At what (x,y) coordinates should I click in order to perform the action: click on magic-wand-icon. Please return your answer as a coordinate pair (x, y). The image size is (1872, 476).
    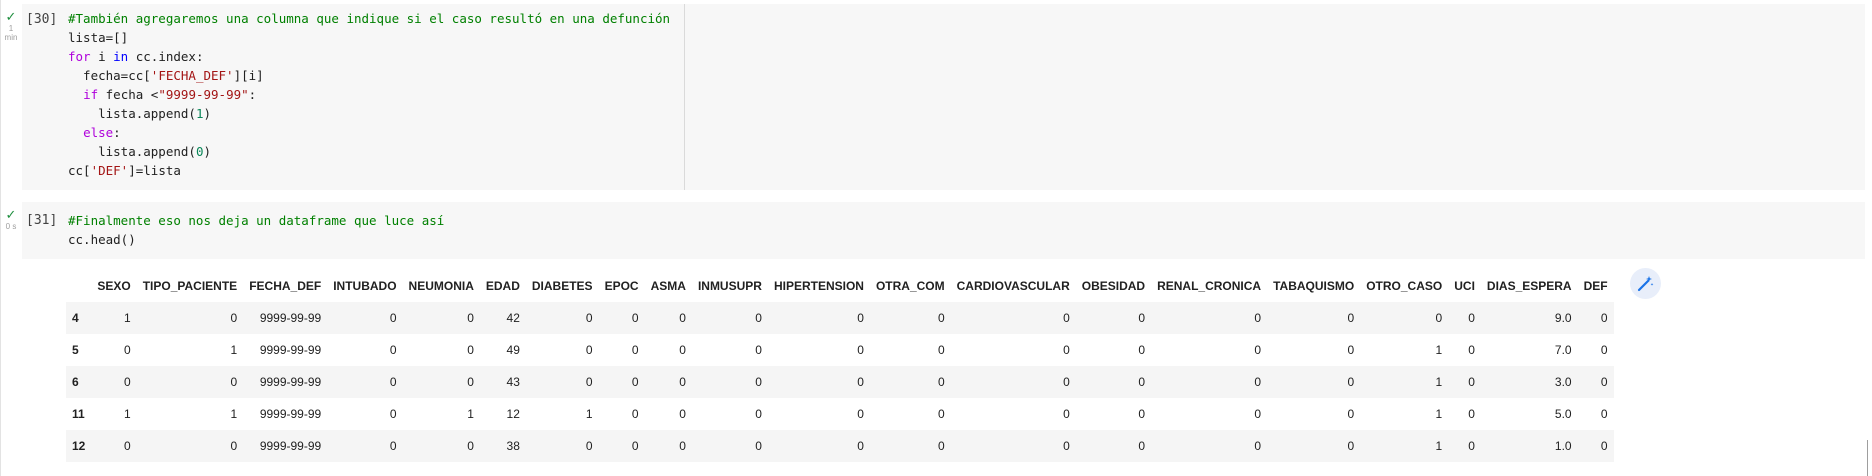
    Looking at the image, I should click on (1645, 284).